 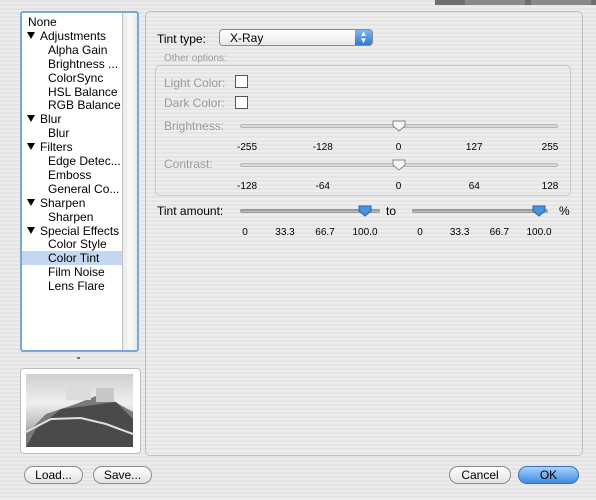 I want to click on tint-type-label: Tint type:, so click(x=181, y=39).